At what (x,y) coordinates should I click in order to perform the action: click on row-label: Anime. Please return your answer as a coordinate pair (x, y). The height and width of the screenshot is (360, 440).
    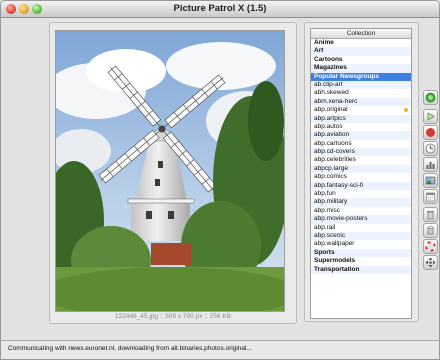
    Looking at the image, I should click on (324, 42).